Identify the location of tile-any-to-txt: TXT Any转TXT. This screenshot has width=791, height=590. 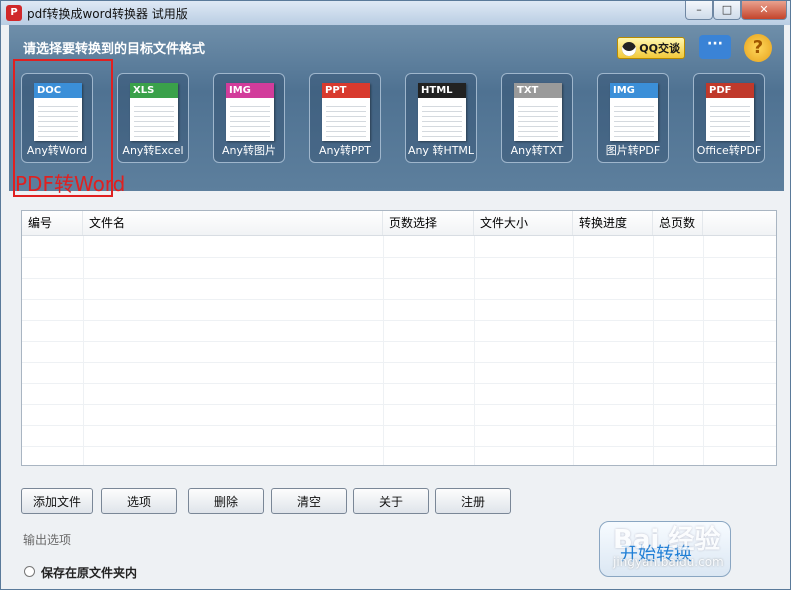
(537, 118).